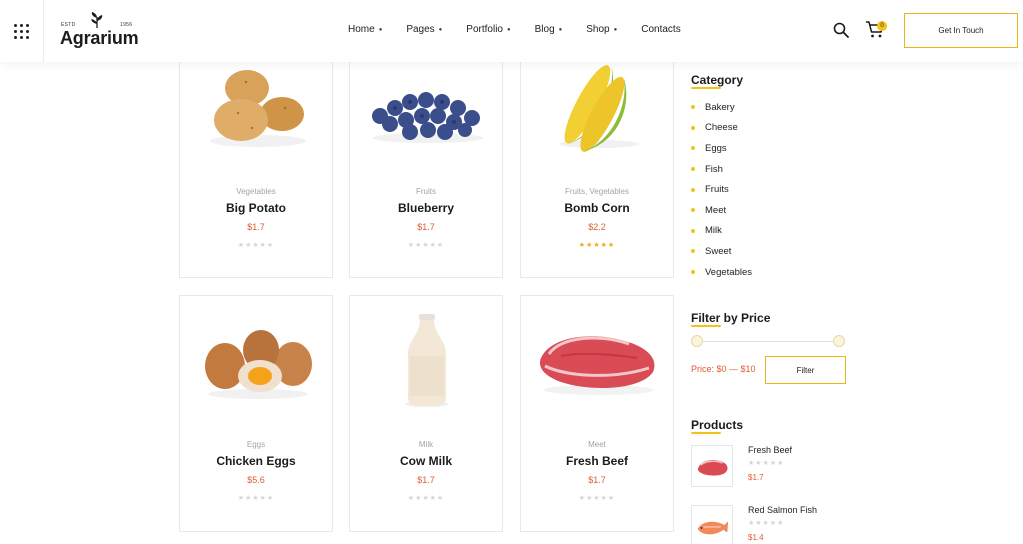  I want to click on search-icon, so click(841, 30).